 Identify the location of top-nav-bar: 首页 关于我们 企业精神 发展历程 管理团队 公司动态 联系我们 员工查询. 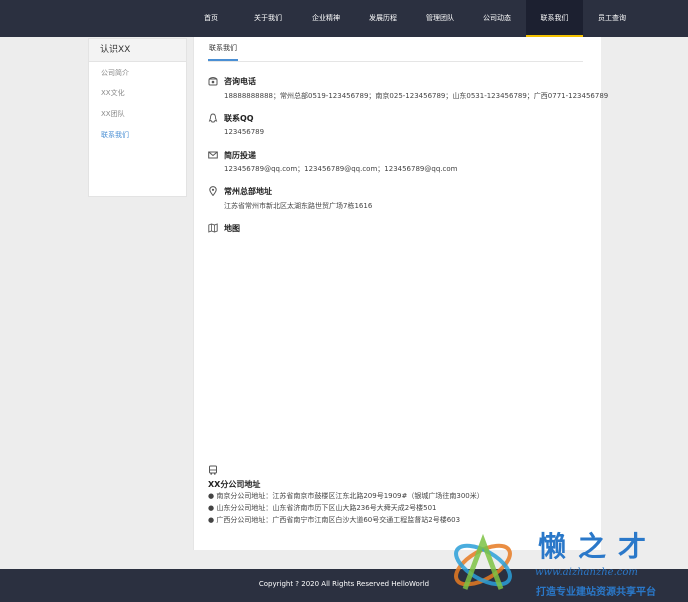
(344, 18).